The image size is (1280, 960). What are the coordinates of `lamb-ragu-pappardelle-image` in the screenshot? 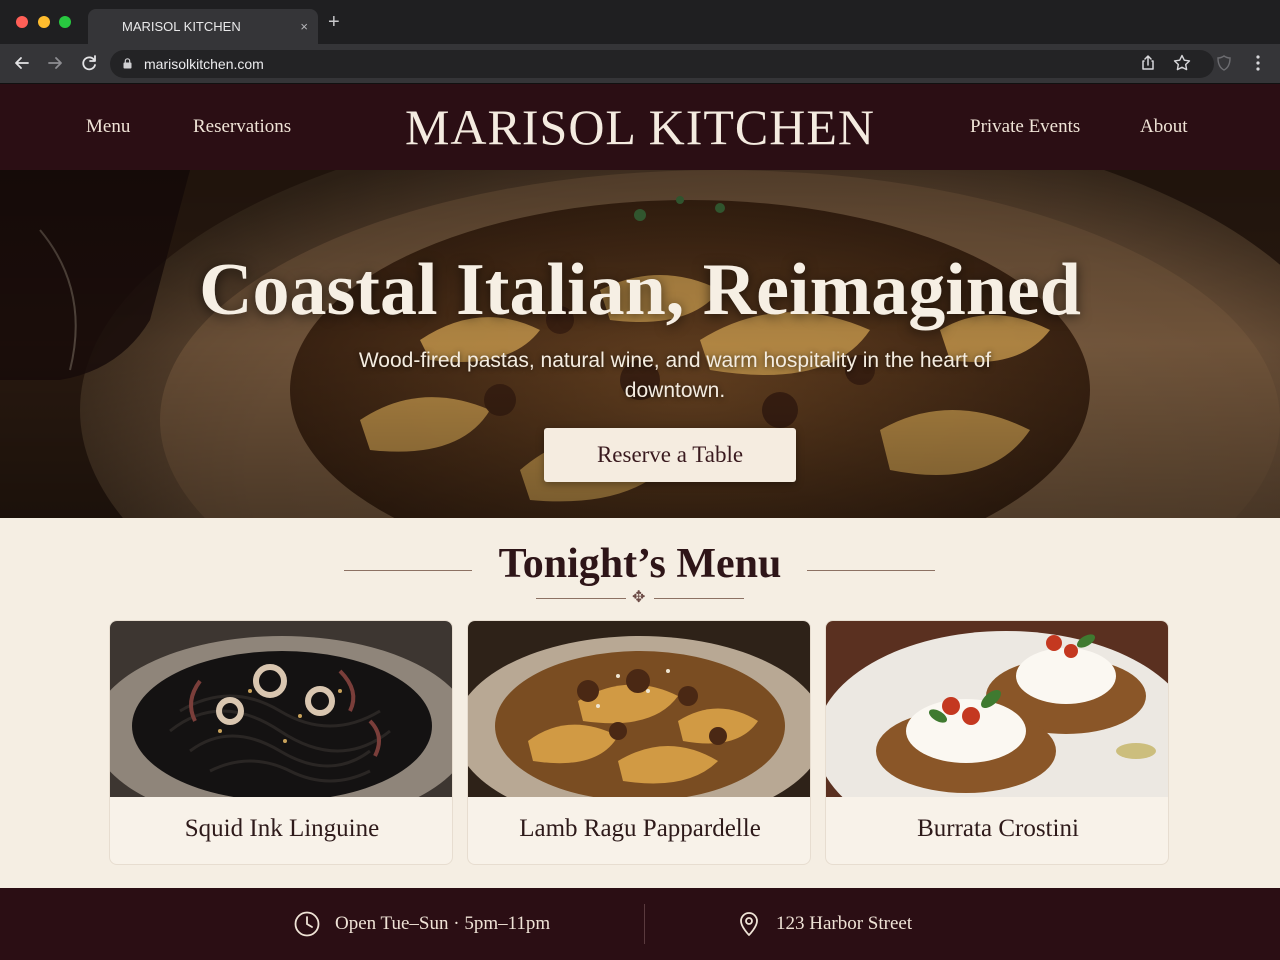 It's located at (639, 709).